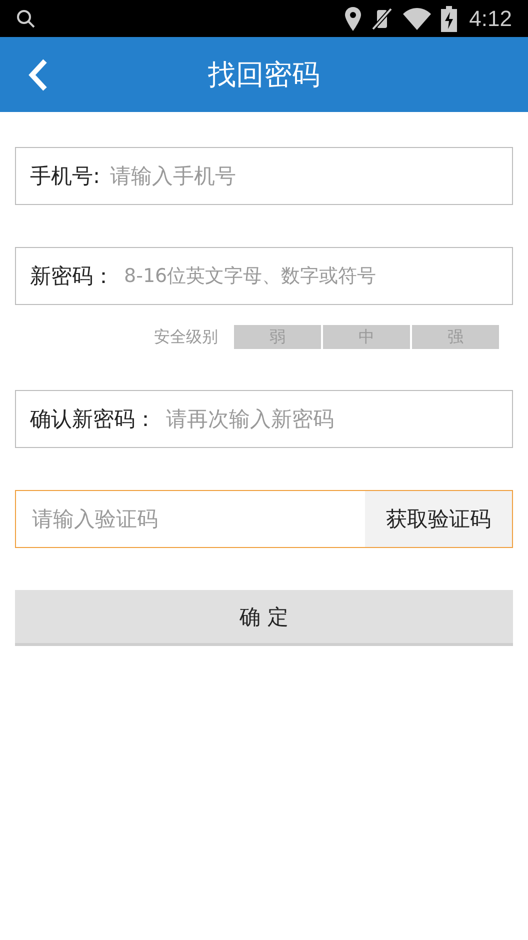 The height and width of the screenshot is (940, 528). What do you see at coordinates (417, 19) in the screenshot?
I see `wifi-icon` at bounding box center [417, 19].